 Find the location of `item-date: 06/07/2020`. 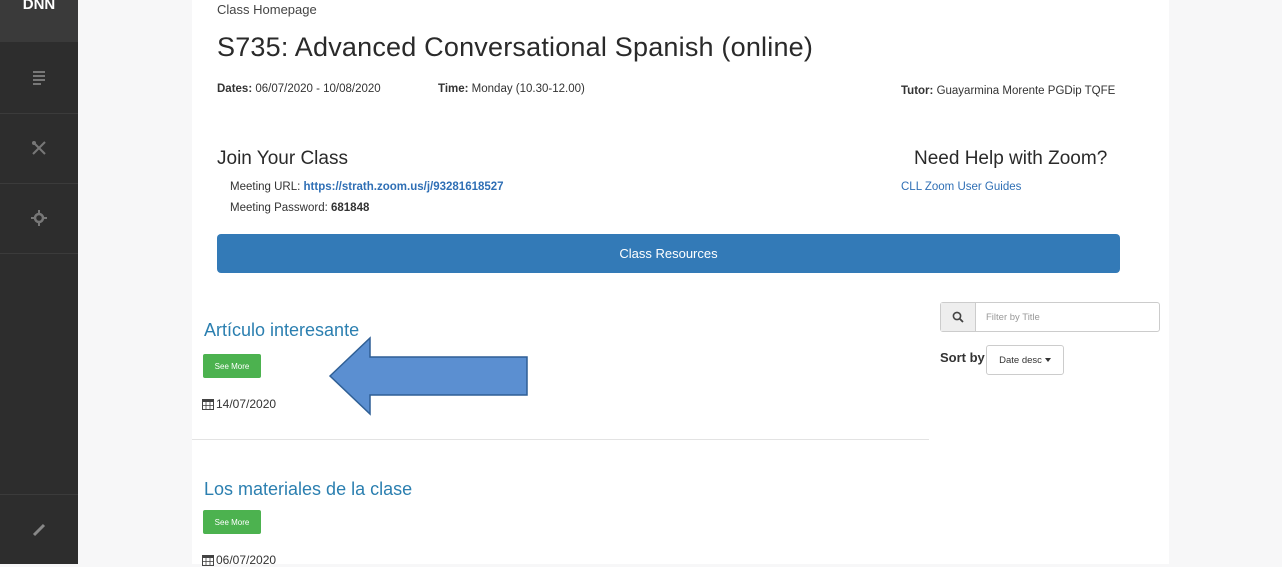

item-date: 06/07/2020 is located at coordinates (239, 560).